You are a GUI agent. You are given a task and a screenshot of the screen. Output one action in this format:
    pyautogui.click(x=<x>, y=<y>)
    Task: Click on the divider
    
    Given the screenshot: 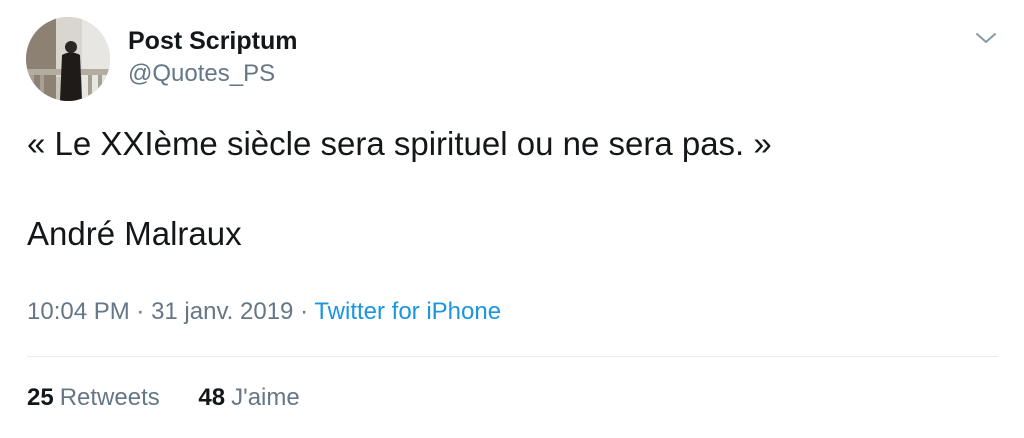 What is the action you would take?
    pyautogui.click(x=512, y=356)
    